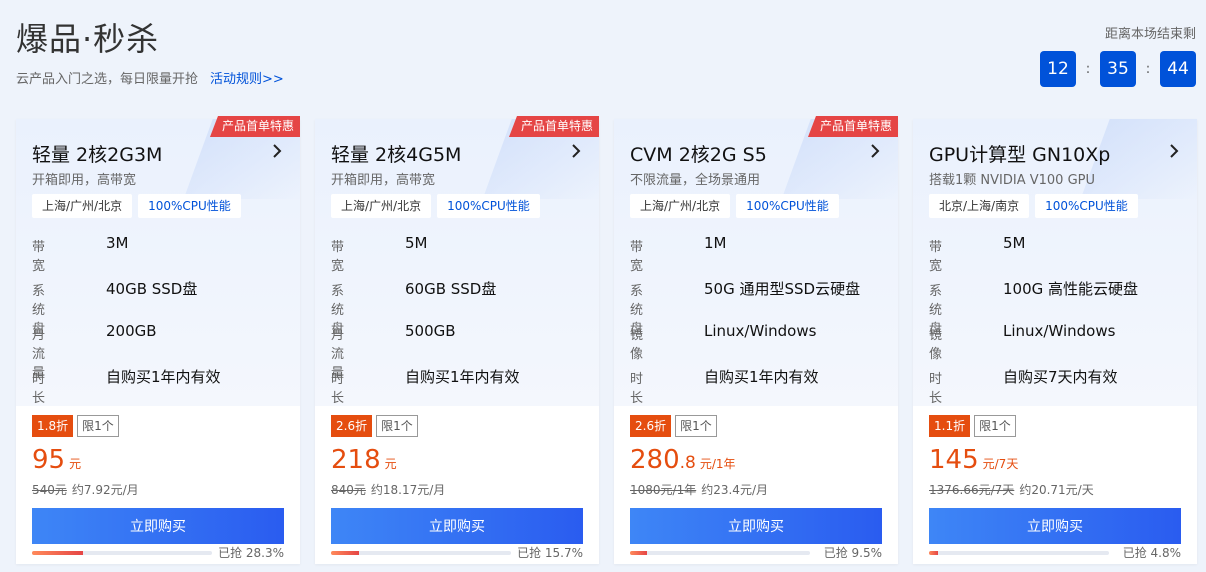 The image size is (1206, 572). I want to click on badges: 2.6折 限1个, so click(457, 426).